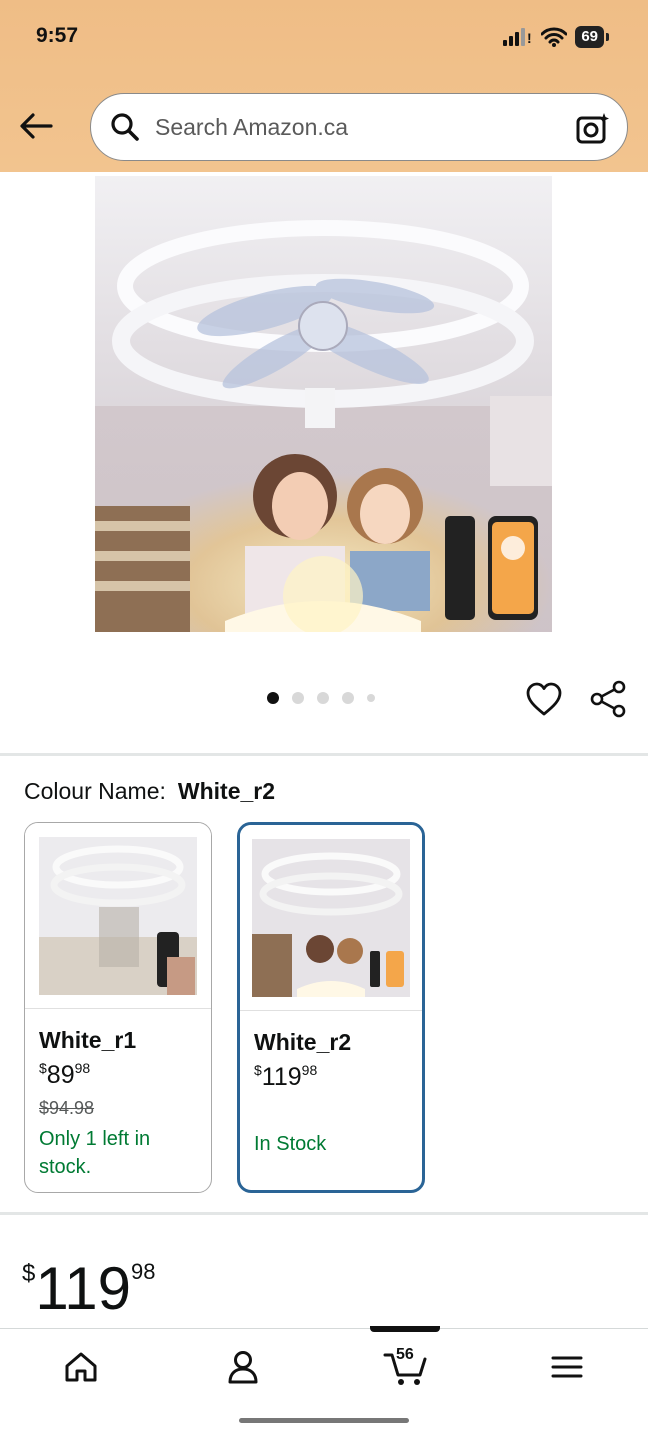 This screenshot has width=648, height=1440. I want to click on cart-count-badge: 56, so click(405, 1354).